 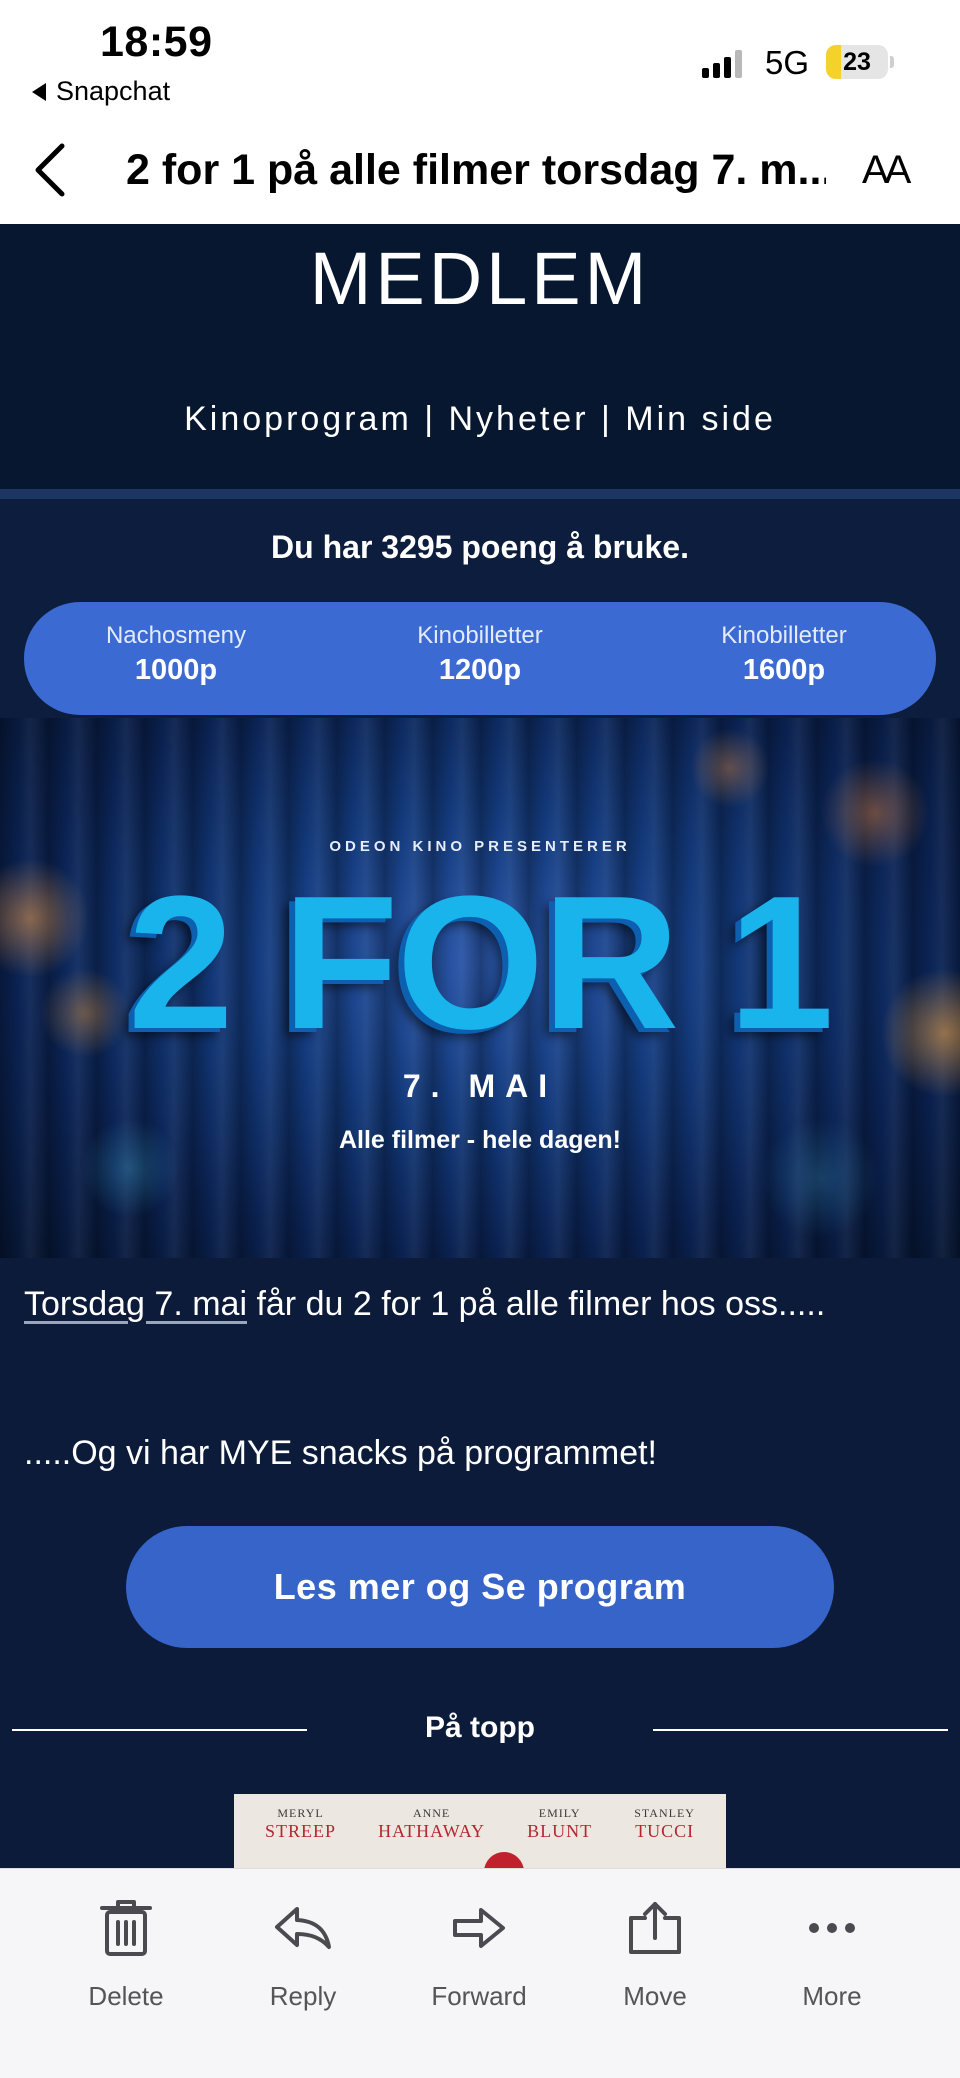 I want to click on banner-subline: Alle filmer - hele dagen!, so click(x=479, y=1140).